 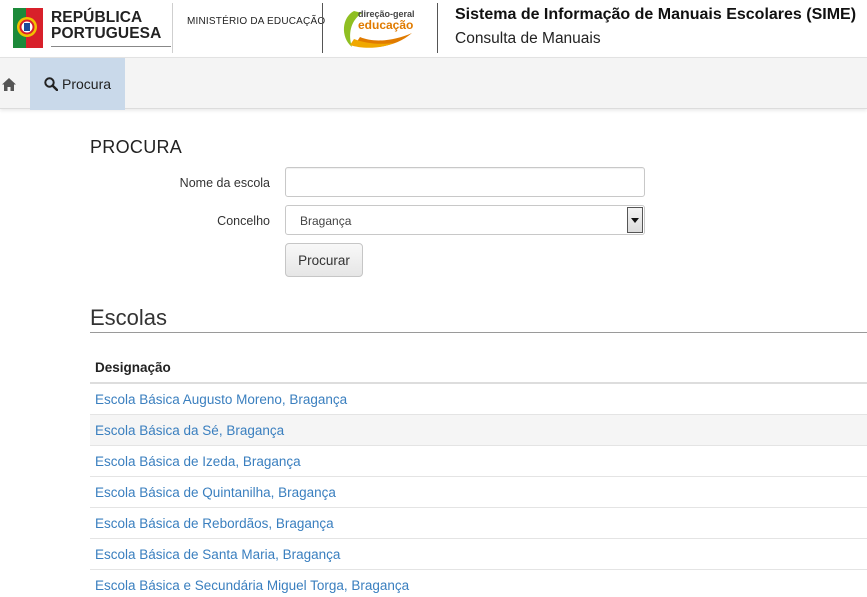 I want to click on table-row: Escola Básica de Izeda, Bragança, so click(x=478, y=461).